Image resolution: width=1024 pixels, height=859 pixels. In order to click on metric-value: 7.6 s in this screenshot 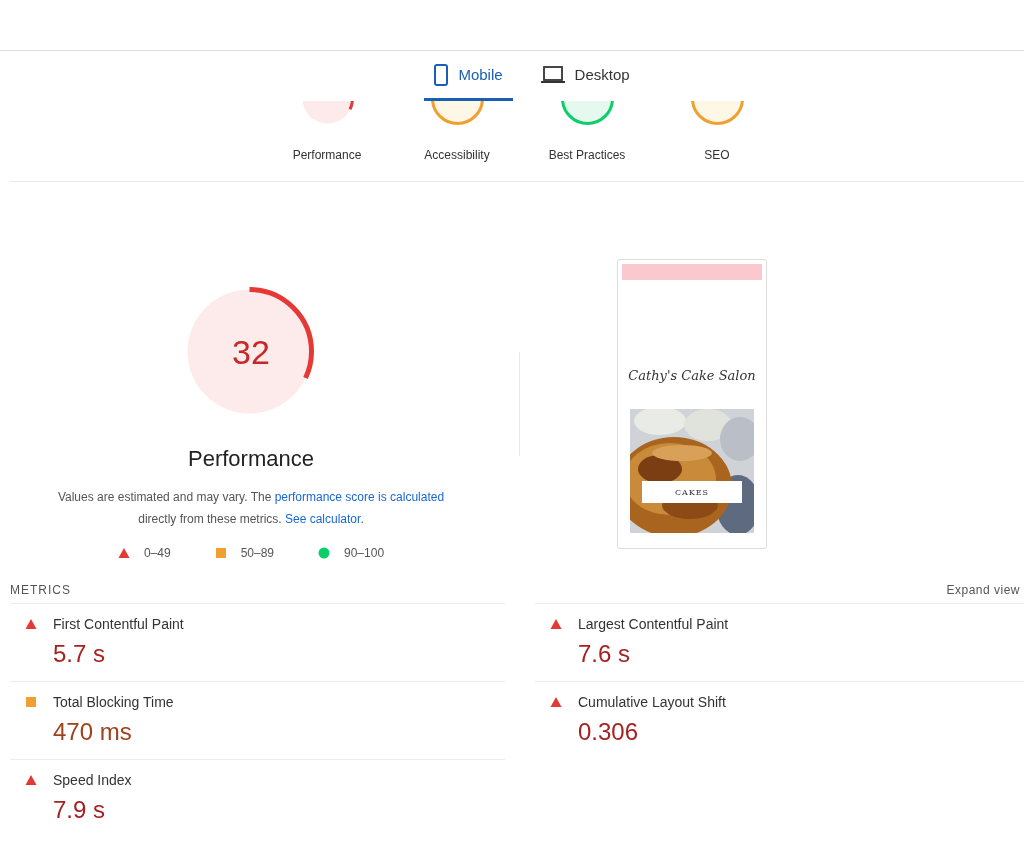, I will do `click(605, 654)`.